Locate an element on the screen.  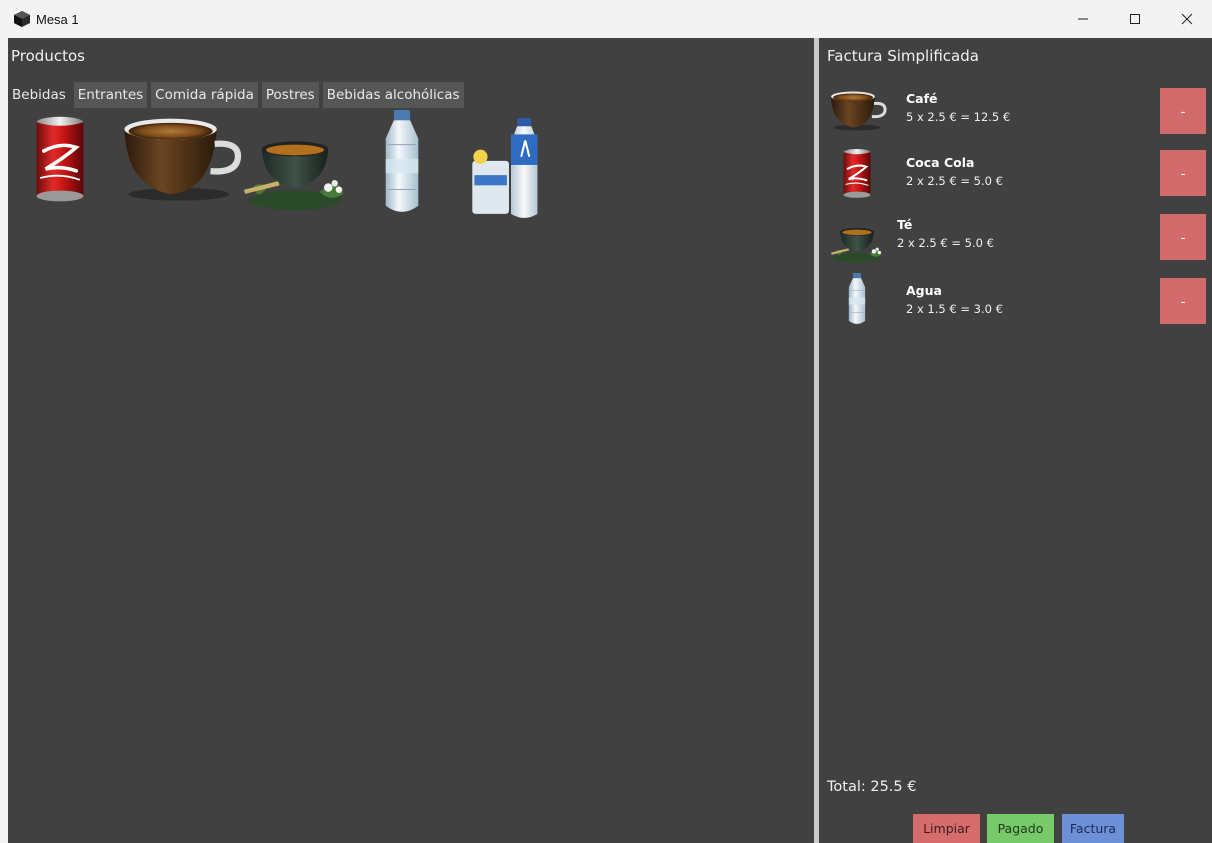
product-grid is located at coordinates (300, 167).